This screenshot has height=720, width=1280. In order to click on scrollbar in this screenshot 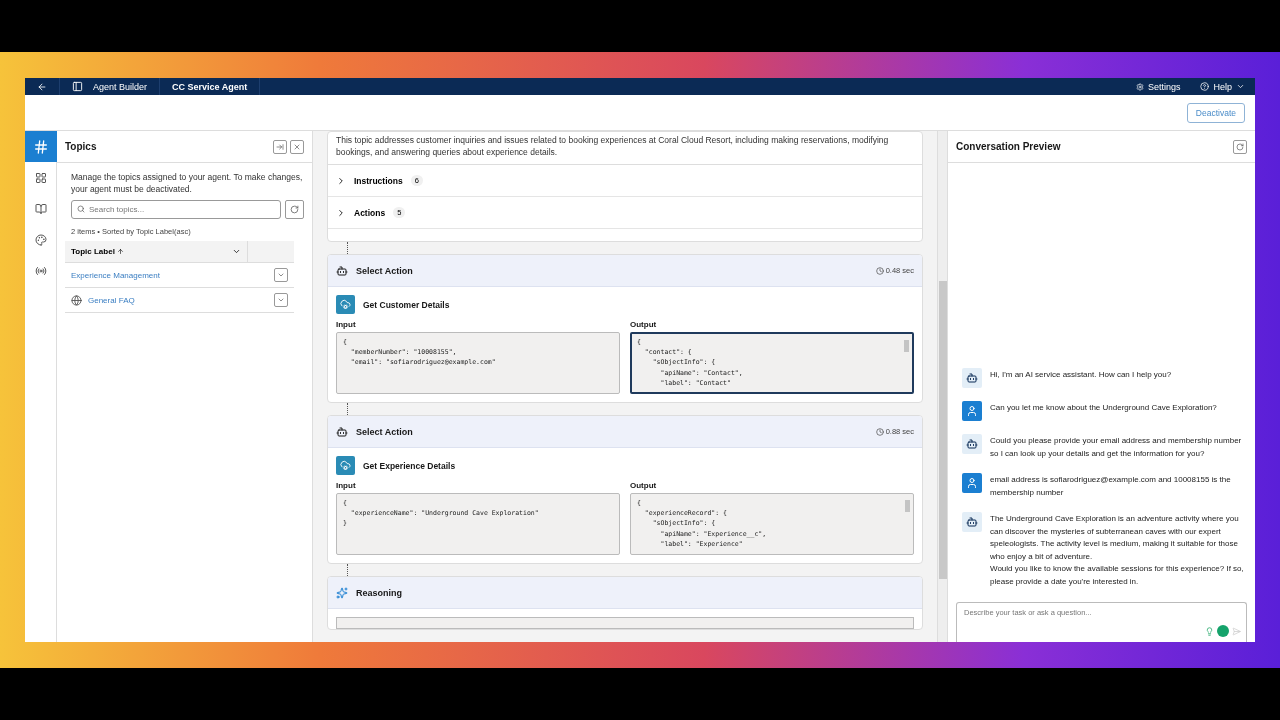, I will do `click(942, 386)`.